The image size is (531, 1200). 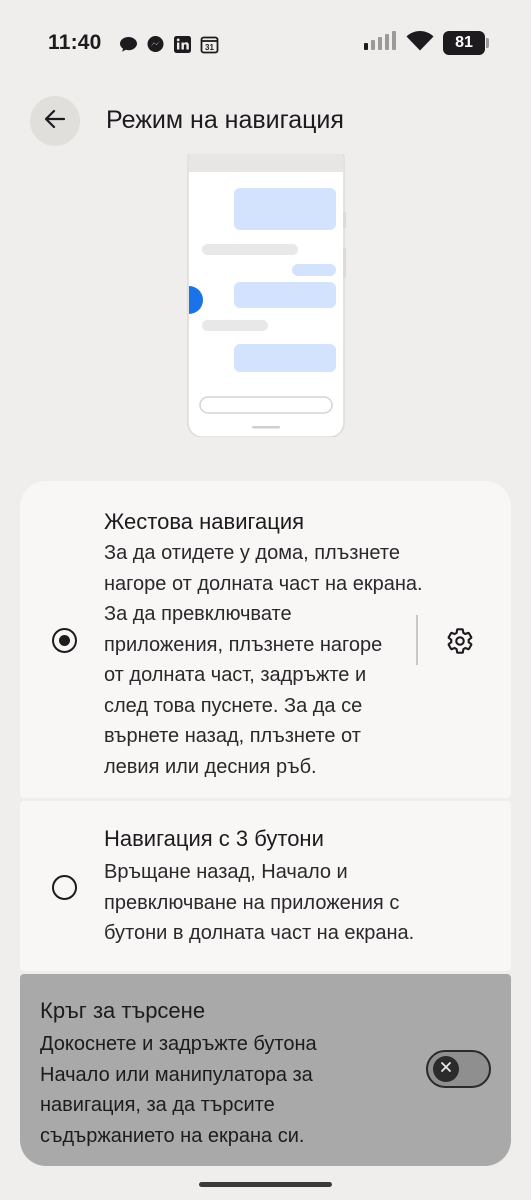 I want to click on close-icon, so click(x=446, y=1069).